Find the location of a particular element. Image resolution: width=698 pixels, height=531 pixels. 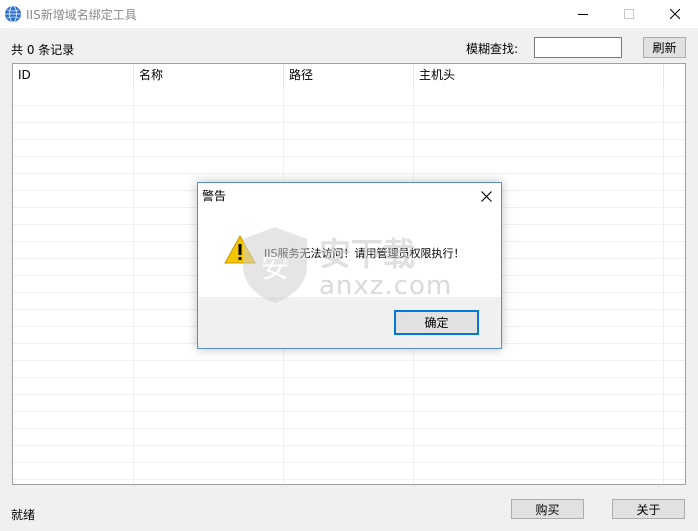

table-header: ID 名称 路径 主机头 is located at coordinates (349, 76).